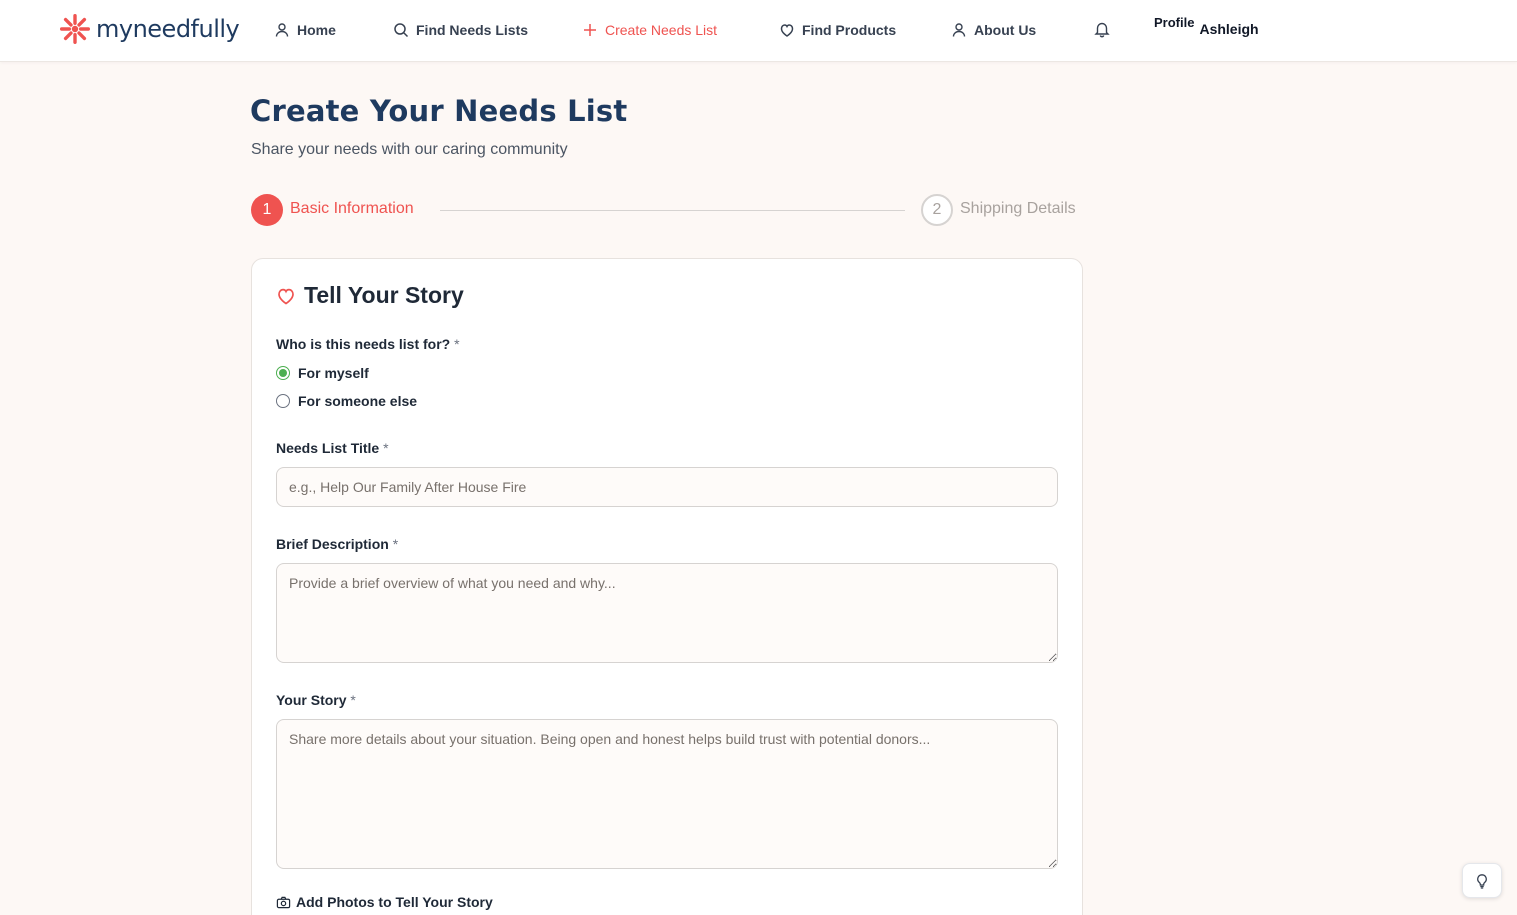 The width and height of the screenshot is (1517, 915). What do you see at coordinates (849, 30) in the screenshot?
I see `nav-find-products-label: Find Products` at bounding box center [849, 30].